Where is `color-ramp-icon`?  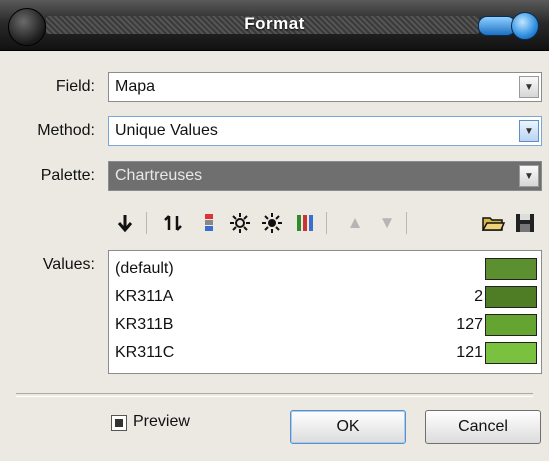
color-ramp-icon is located at coordinates (209, 223).